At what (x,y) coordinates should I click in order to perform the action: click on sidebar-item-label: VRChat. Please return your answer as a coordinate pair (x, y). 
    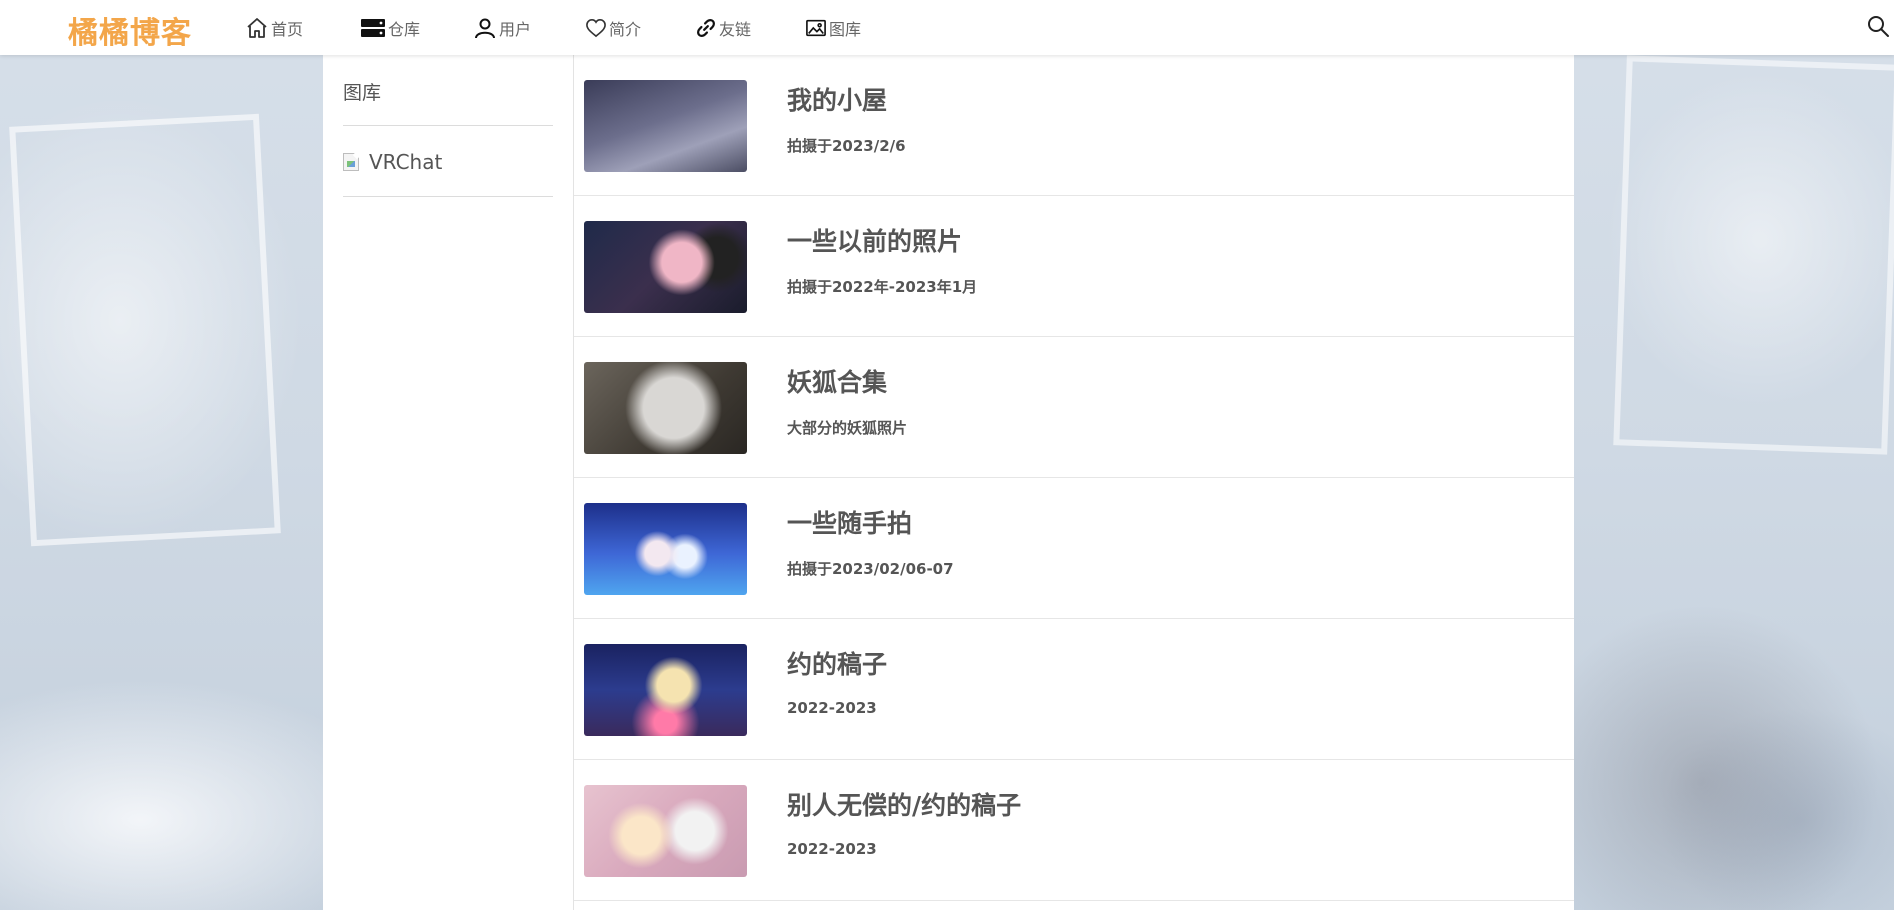
    Looking at the image, I should click on (406, 162).